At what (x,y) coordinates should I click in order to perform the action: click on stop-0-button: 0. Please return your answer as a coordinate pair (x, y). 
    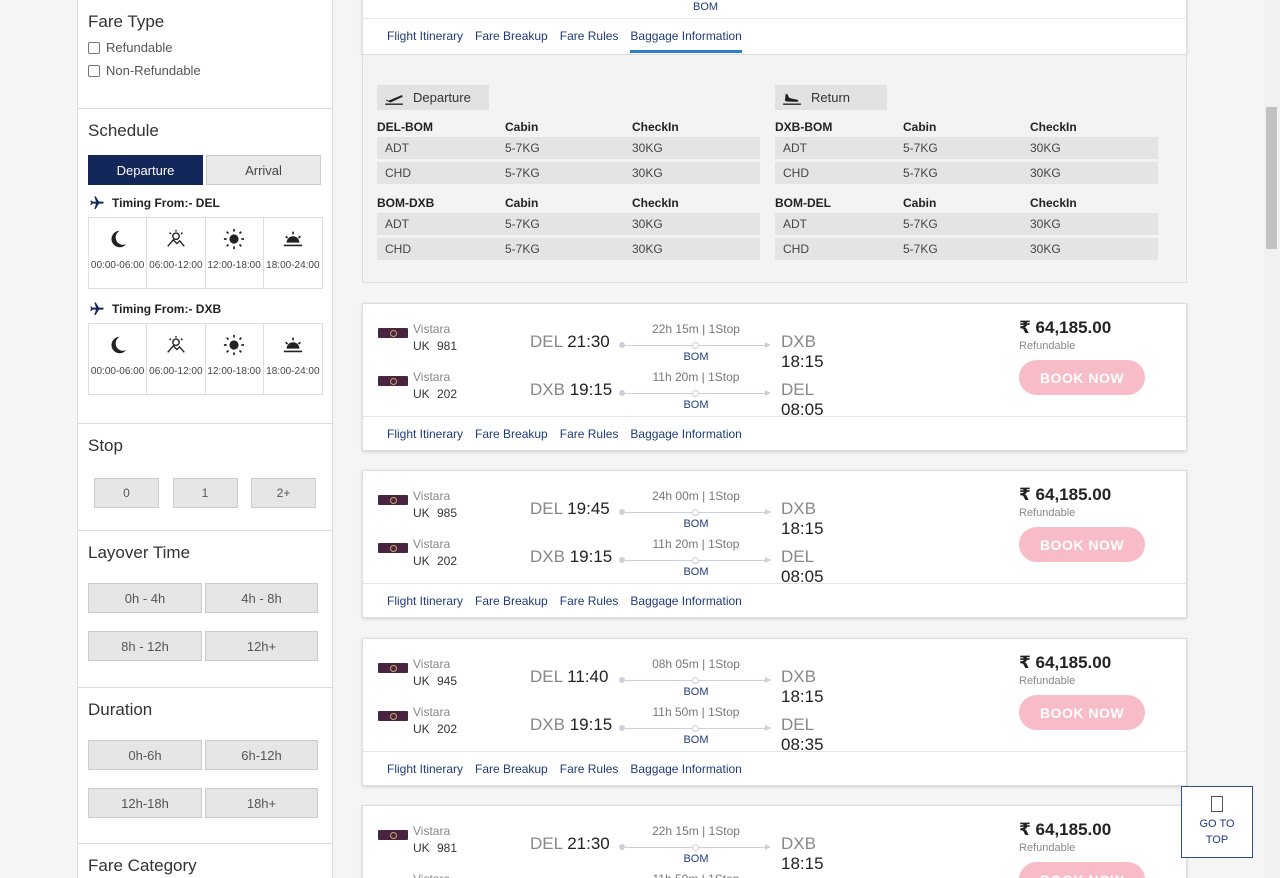
    Looking at the image, I should click on (126, 493).